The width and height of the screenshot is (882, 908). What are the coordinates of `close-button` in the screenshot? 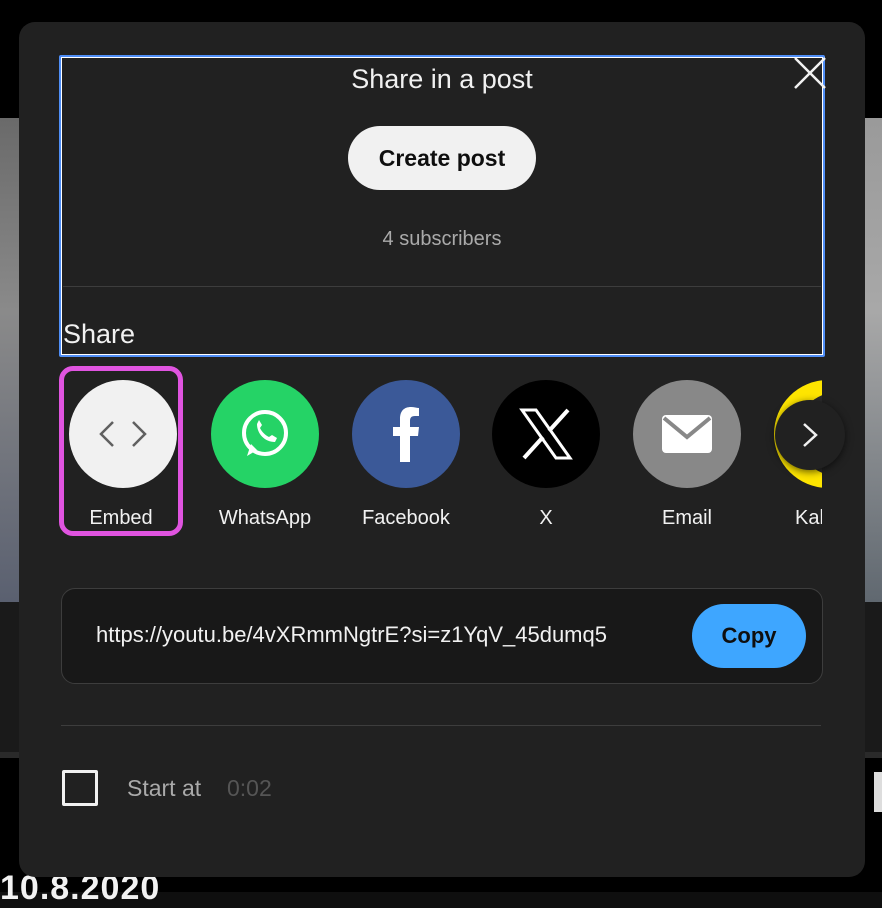 It's located at (810, 73).